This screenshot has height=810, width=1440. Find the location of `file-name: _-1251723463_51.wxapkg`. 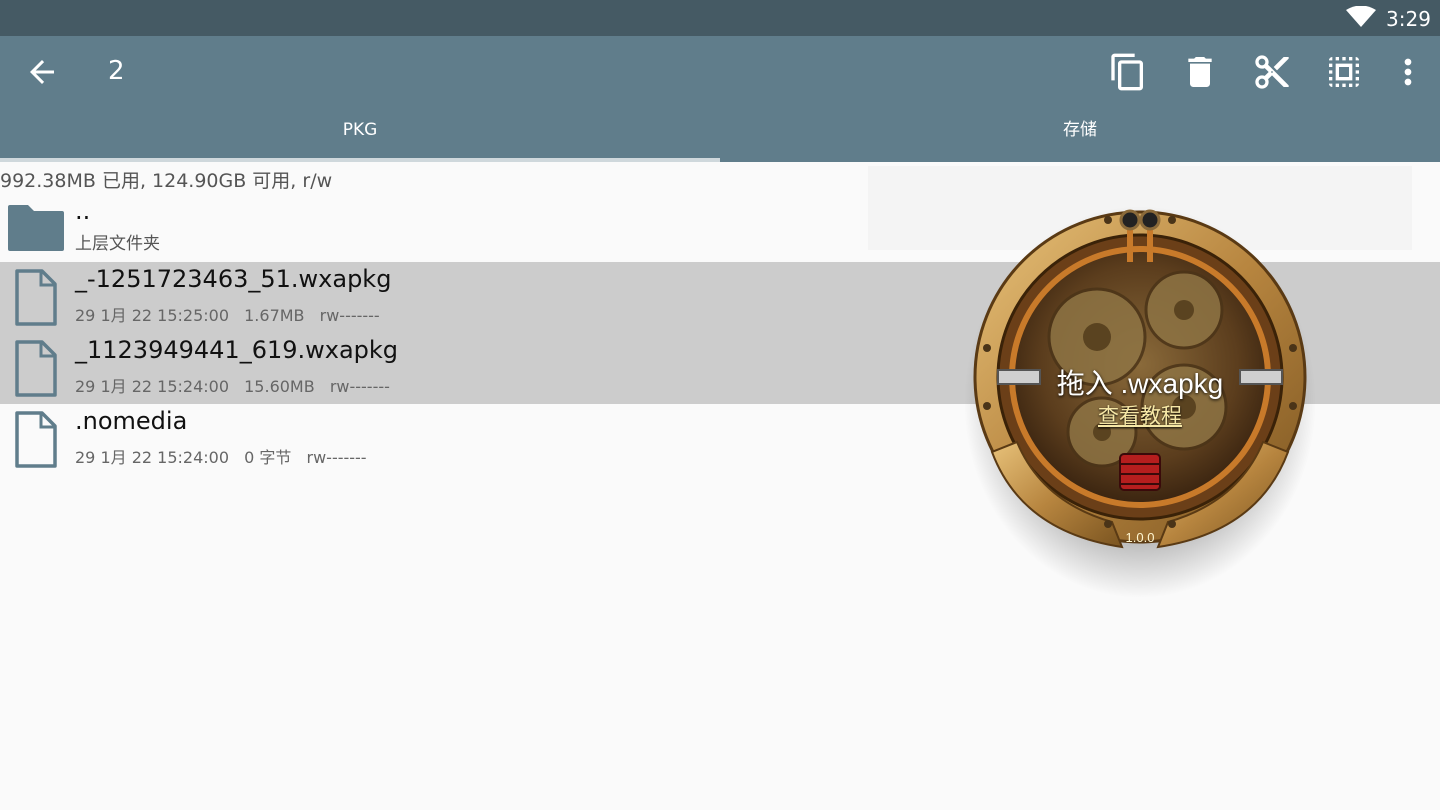

file-name: _-1251723463_51.wxapkg is located at coordinates (233, 279).